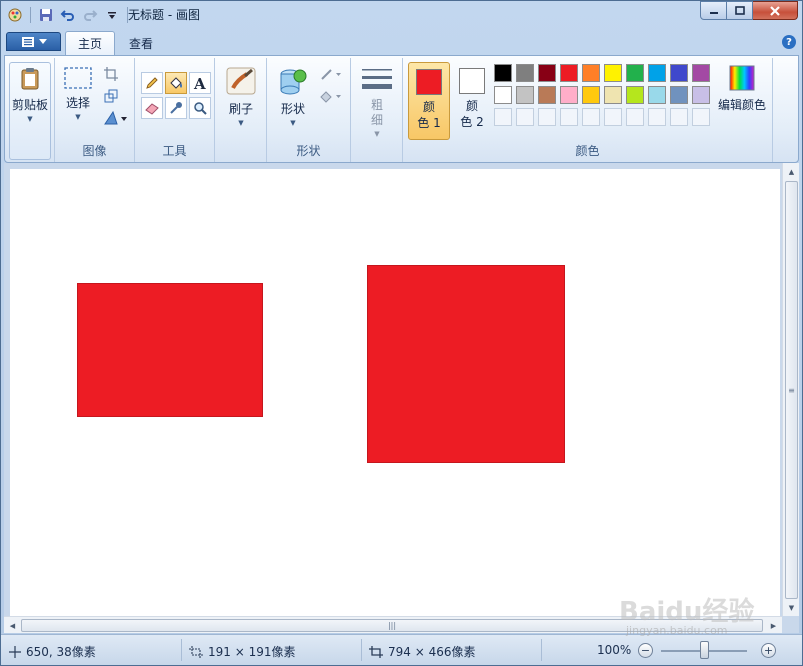 The height and width of the screenshot is (666, 803). Describe the element at coordinates (164, 15) in the screenshot. I see `window-title: 无标题 - 画图` at that location.